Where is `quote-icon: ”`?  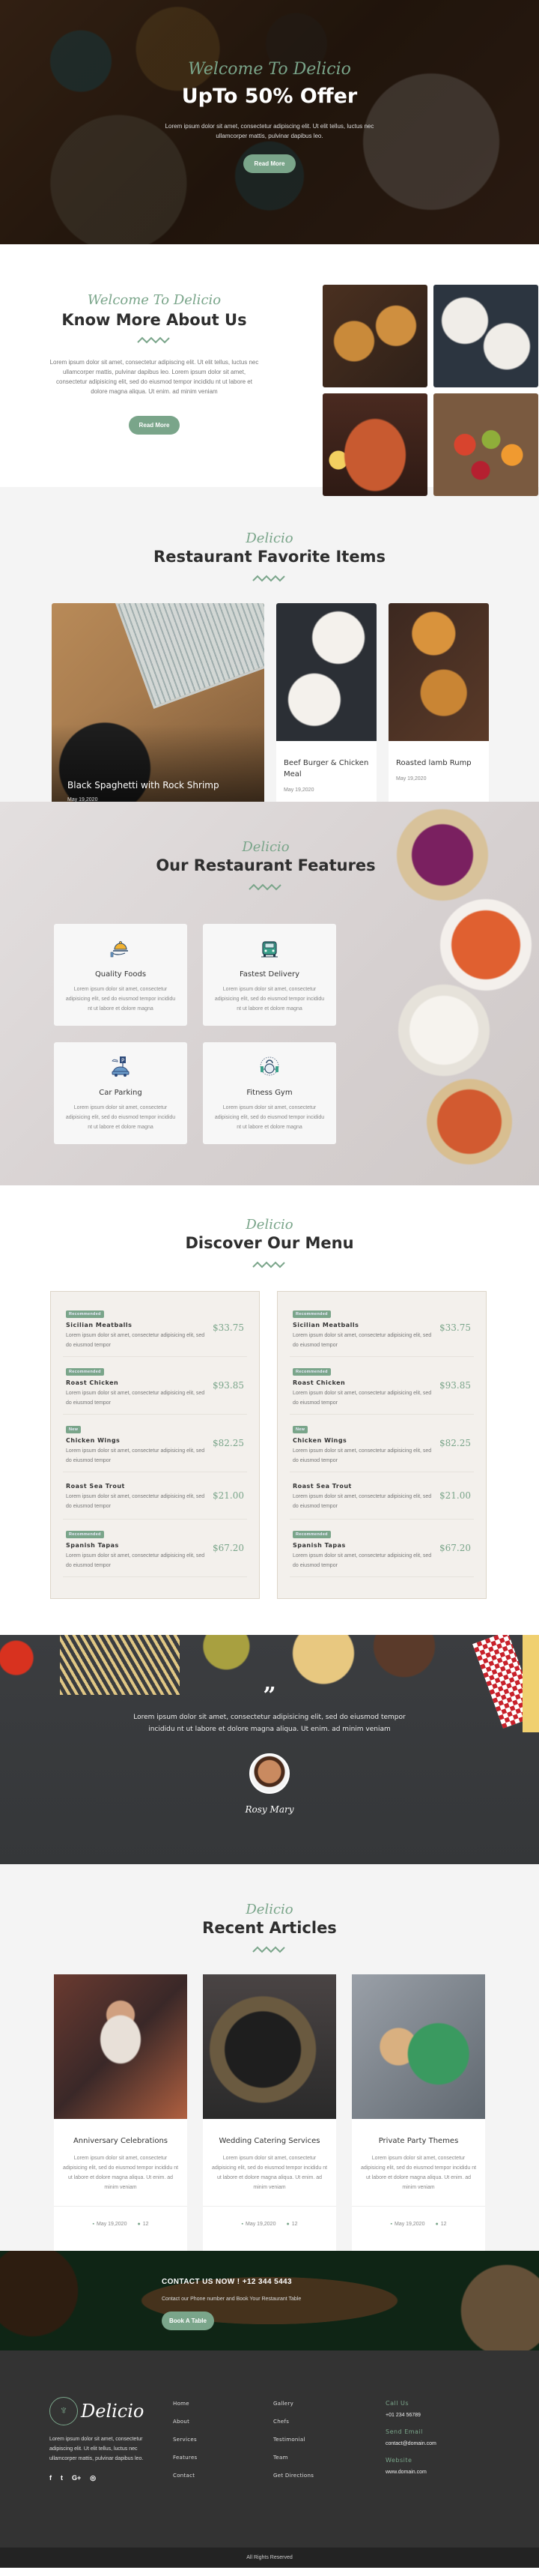
quote-icon: ” is located at coordinates (269, 1696).